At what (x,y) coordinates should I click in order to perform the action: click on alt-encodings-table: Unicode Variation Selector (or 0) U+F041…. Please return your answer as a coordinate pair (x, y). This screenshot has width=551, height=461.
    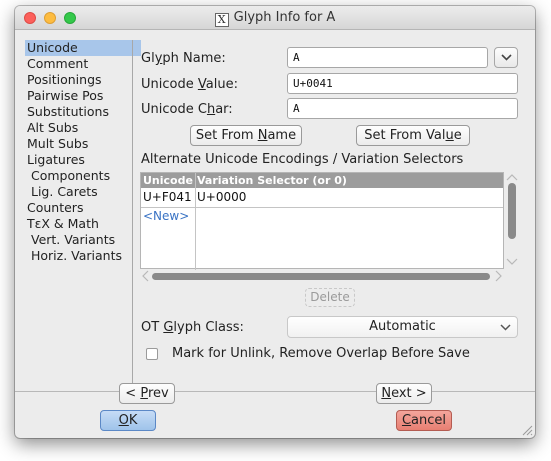
    Looking at the image, I should click on (322, 221).